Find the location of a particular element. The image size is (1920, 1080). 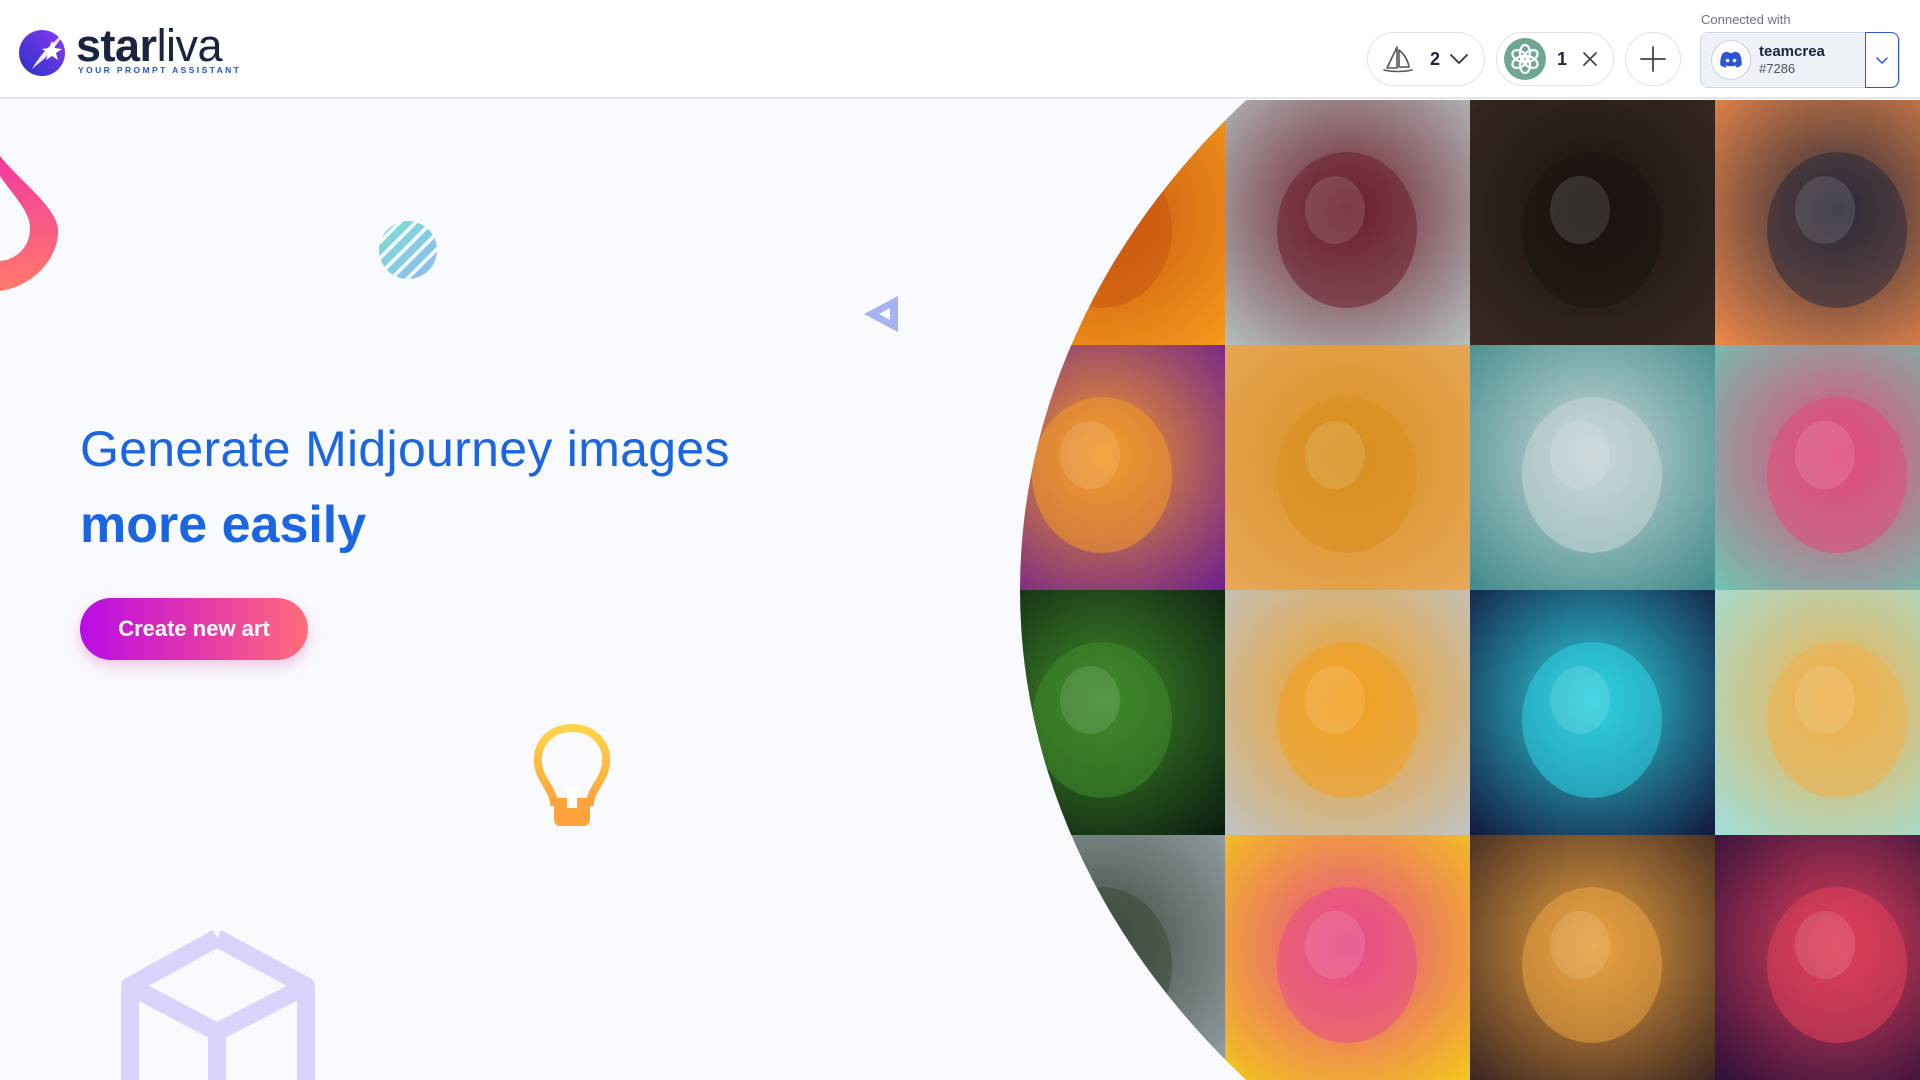

gallery-image-tiny-planet-forest is located at coordinates (1122, 712).